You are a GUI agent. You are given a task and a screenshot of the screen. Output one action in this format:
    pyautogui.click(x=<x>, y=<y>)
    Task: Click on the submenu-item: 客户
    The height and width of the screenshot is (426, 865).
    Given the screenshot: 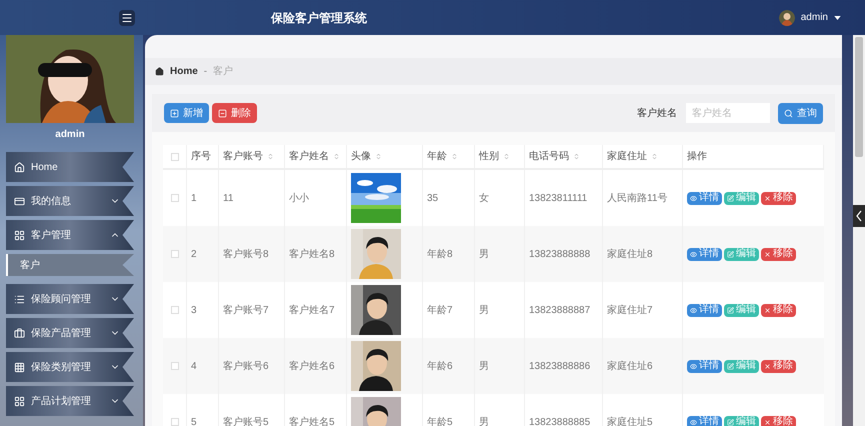 What is the action you would take?
    pyautogui.click(x=70, y=265)
    